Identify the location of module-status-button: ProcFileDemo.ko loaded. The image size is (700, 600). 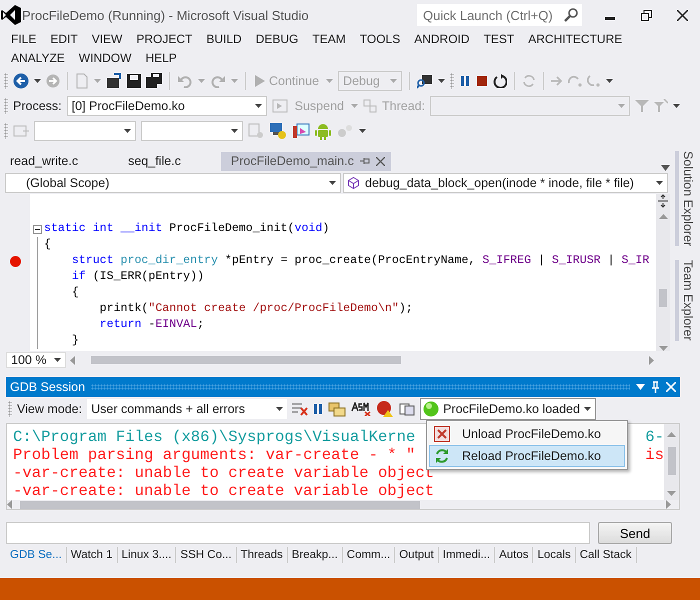
(508, 409).